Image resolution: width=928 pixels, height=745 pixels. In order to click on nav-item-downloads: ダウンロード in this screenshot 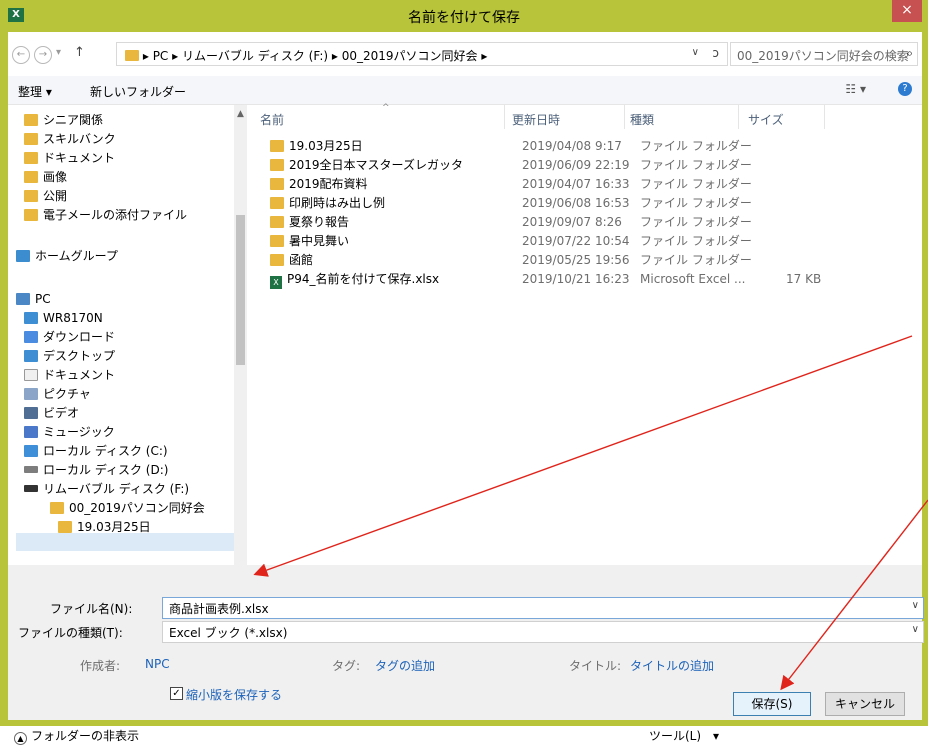, I will do `click(69, 337)`.